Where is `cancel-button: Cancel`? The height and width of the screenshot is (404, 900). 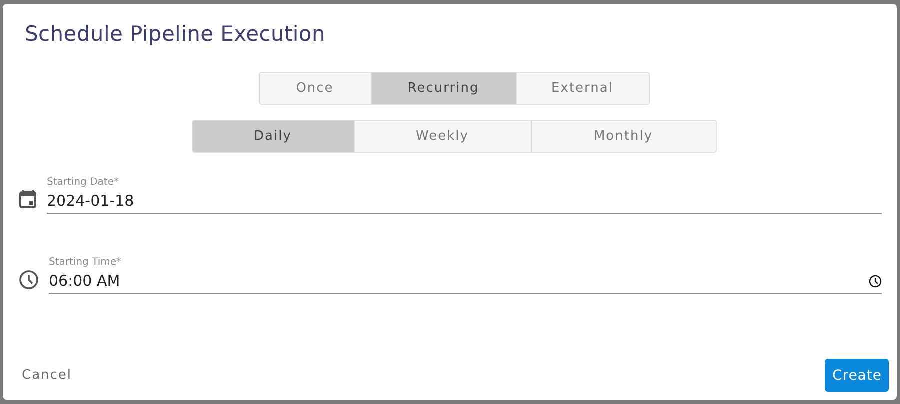
cancel-button: Cancel is located at coordinates (47, 375).